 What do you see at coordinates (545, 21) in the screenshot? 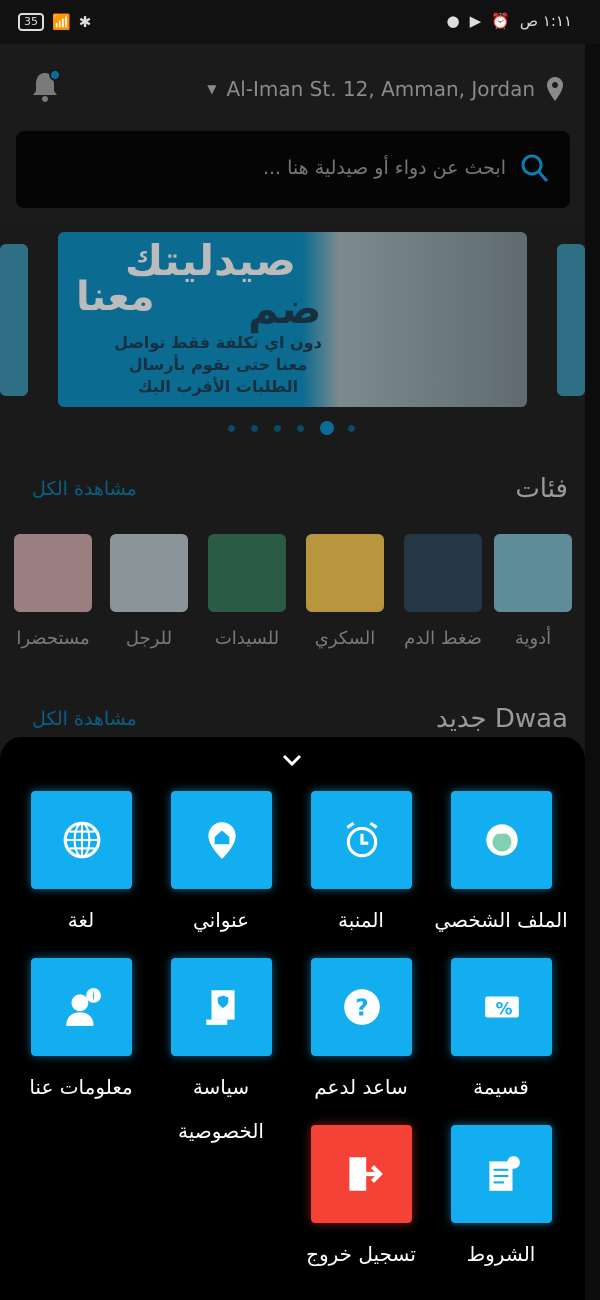
I see `status-time: ١:١١ ص` at bounding box center [545, 21].